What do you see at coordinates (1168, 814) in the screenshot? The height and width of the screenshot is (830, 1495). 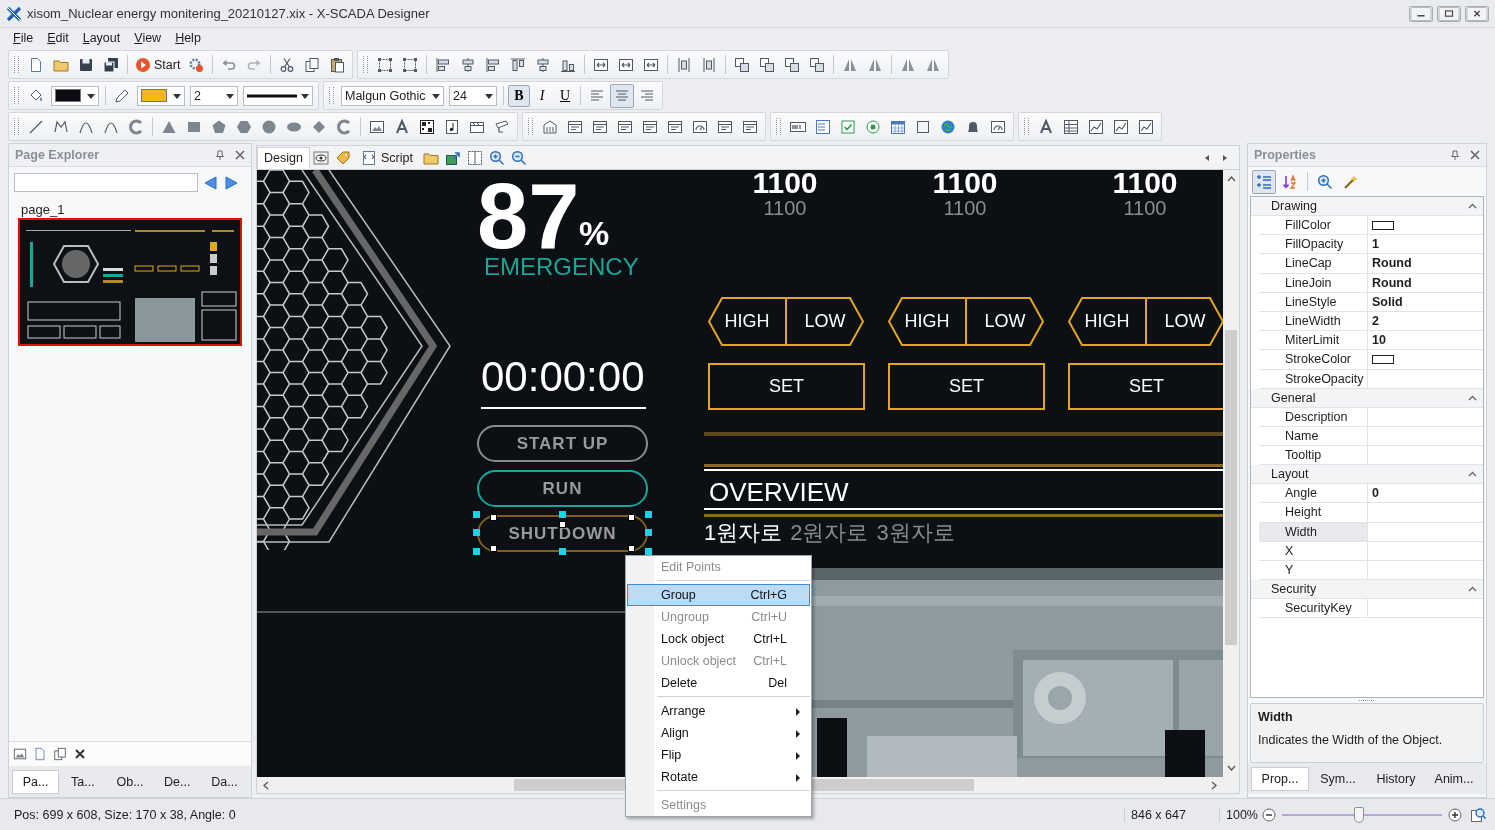 I see `status-text: 846 x 647` at bounding box center [1168, 814].